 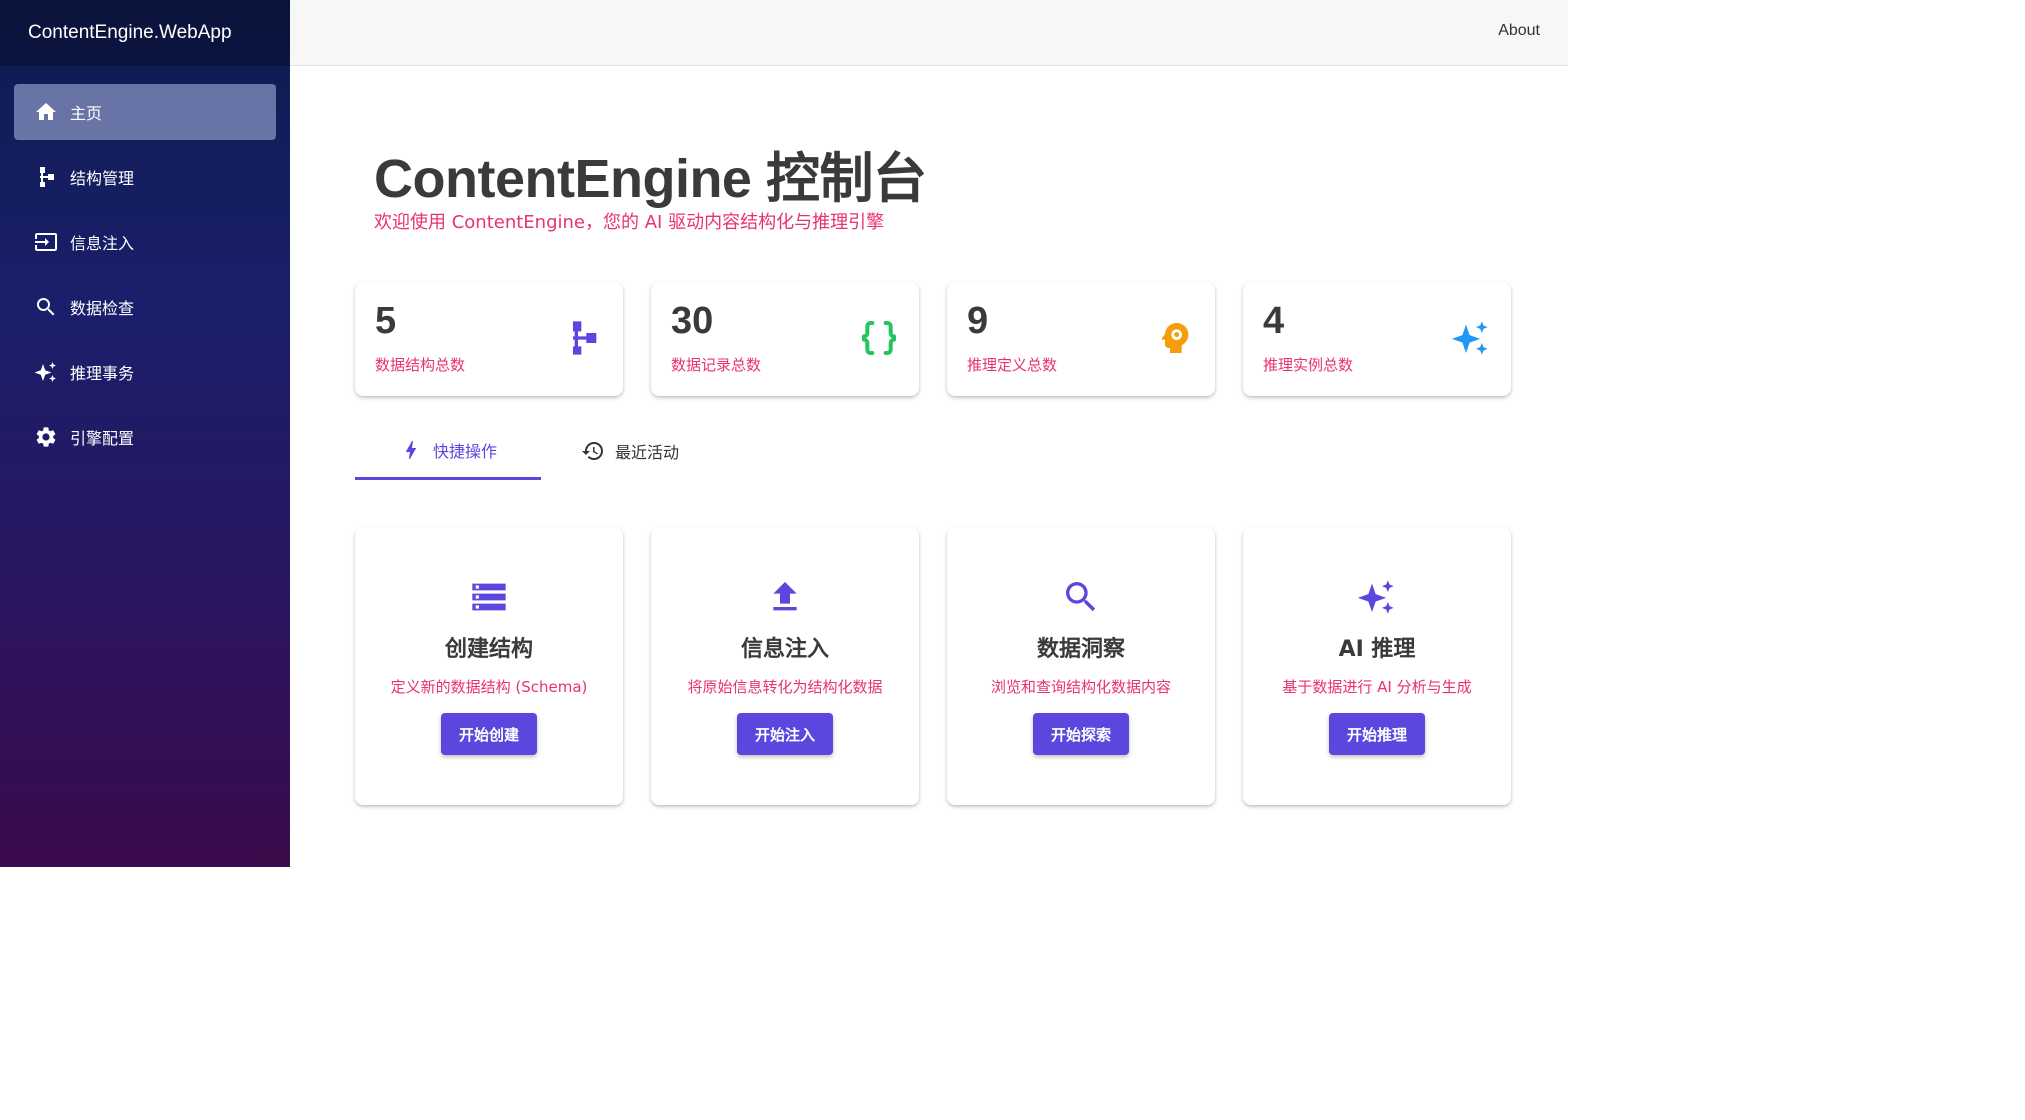 I want to click on page-subtitle: 欢迎使用 ContentEngine，您的 AI 驱动内容结构化与推理引擎, so click(x=629, y=222).